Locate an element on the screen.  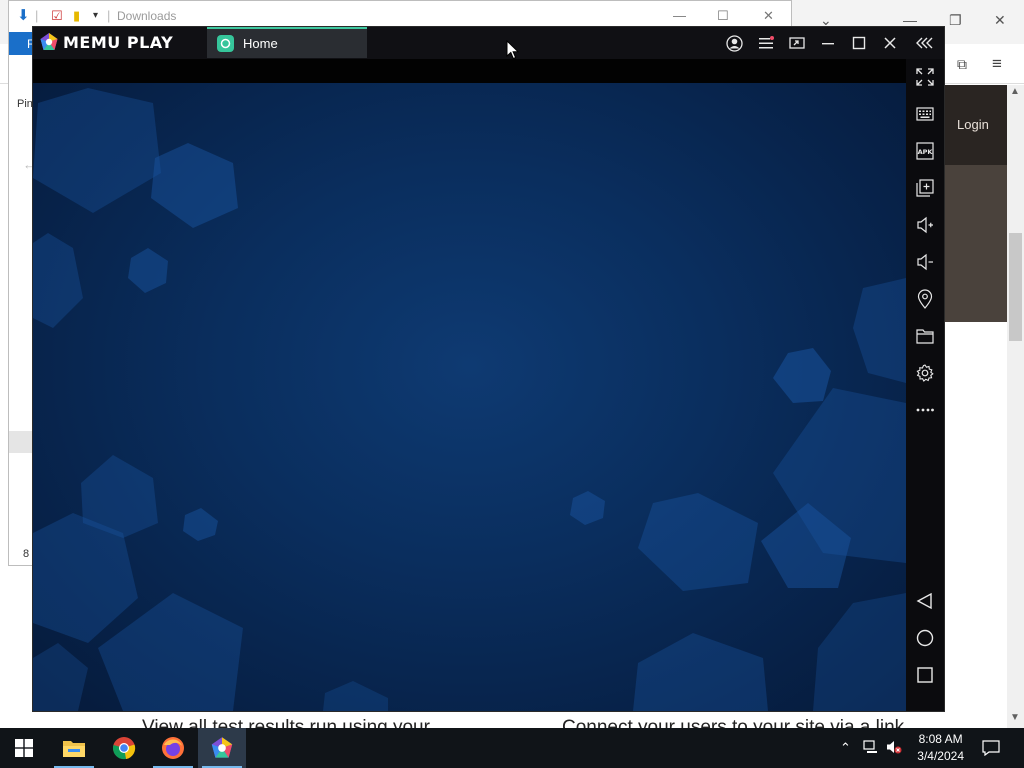
download-arrow-icon: ⬇ is located at coordinates (23, 15).